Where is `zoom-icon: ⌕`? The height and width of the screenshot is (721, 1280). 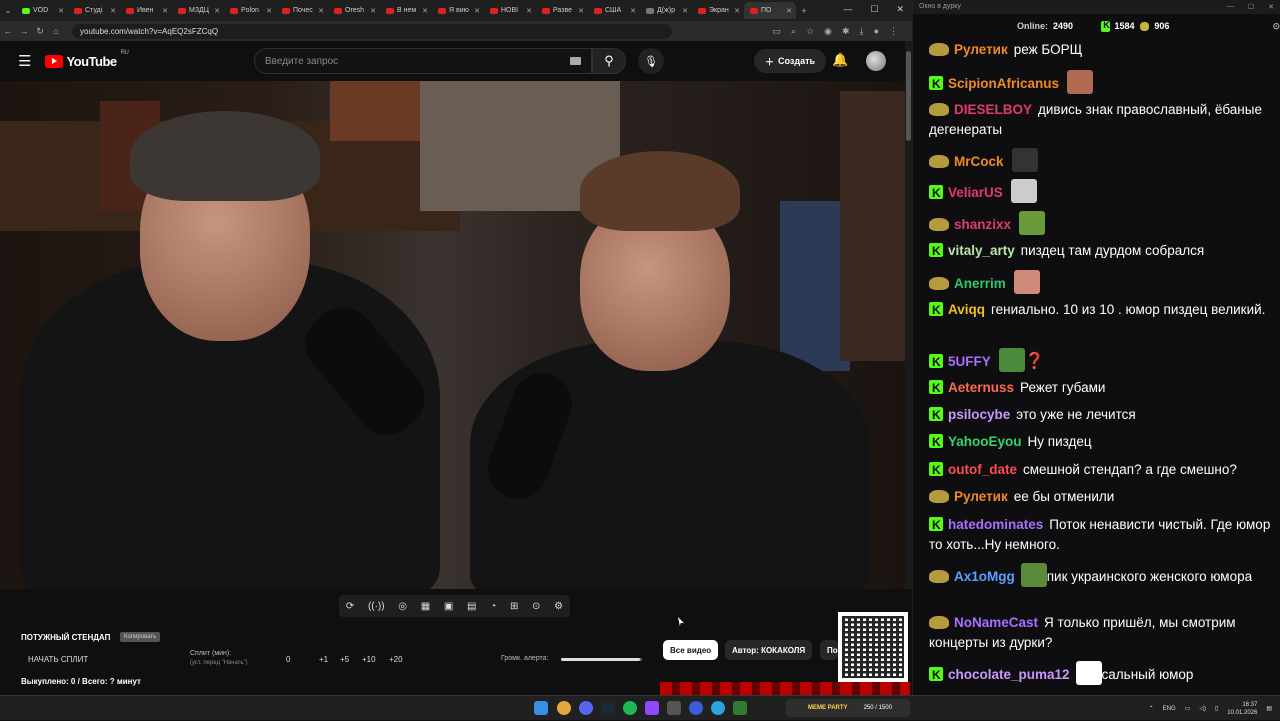 zoom-icon: ⌕ is located at coordinates (793, 31).